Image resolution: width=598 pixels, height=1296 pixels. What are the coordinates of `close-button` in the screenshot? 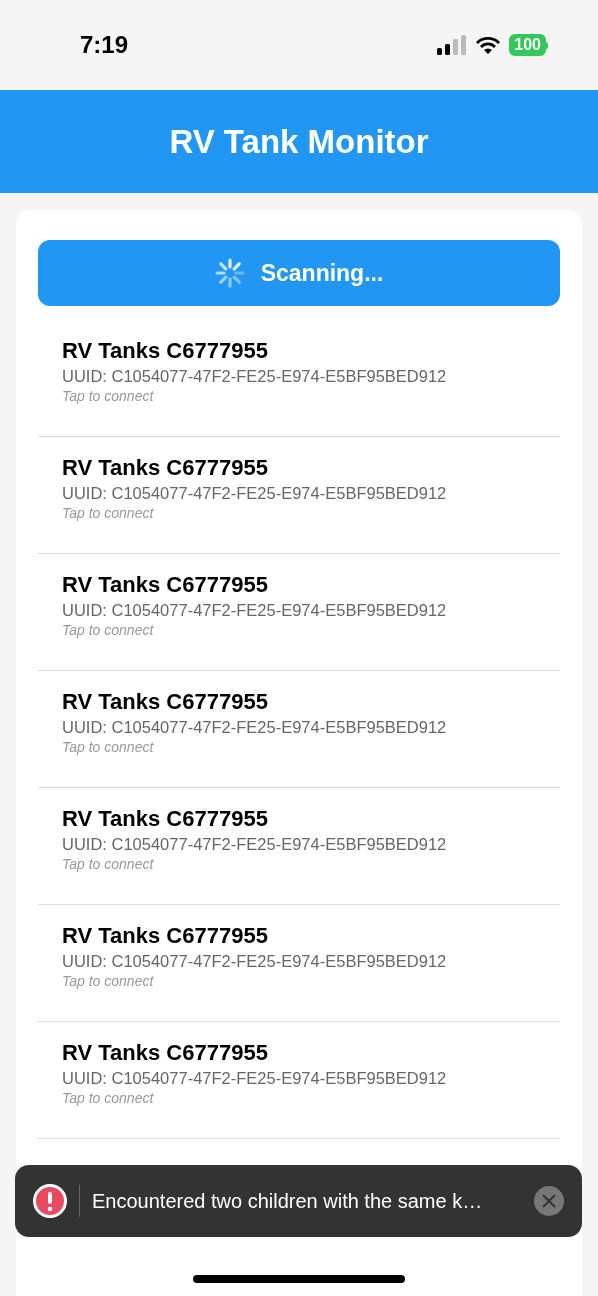 It's located at (549, 1201).